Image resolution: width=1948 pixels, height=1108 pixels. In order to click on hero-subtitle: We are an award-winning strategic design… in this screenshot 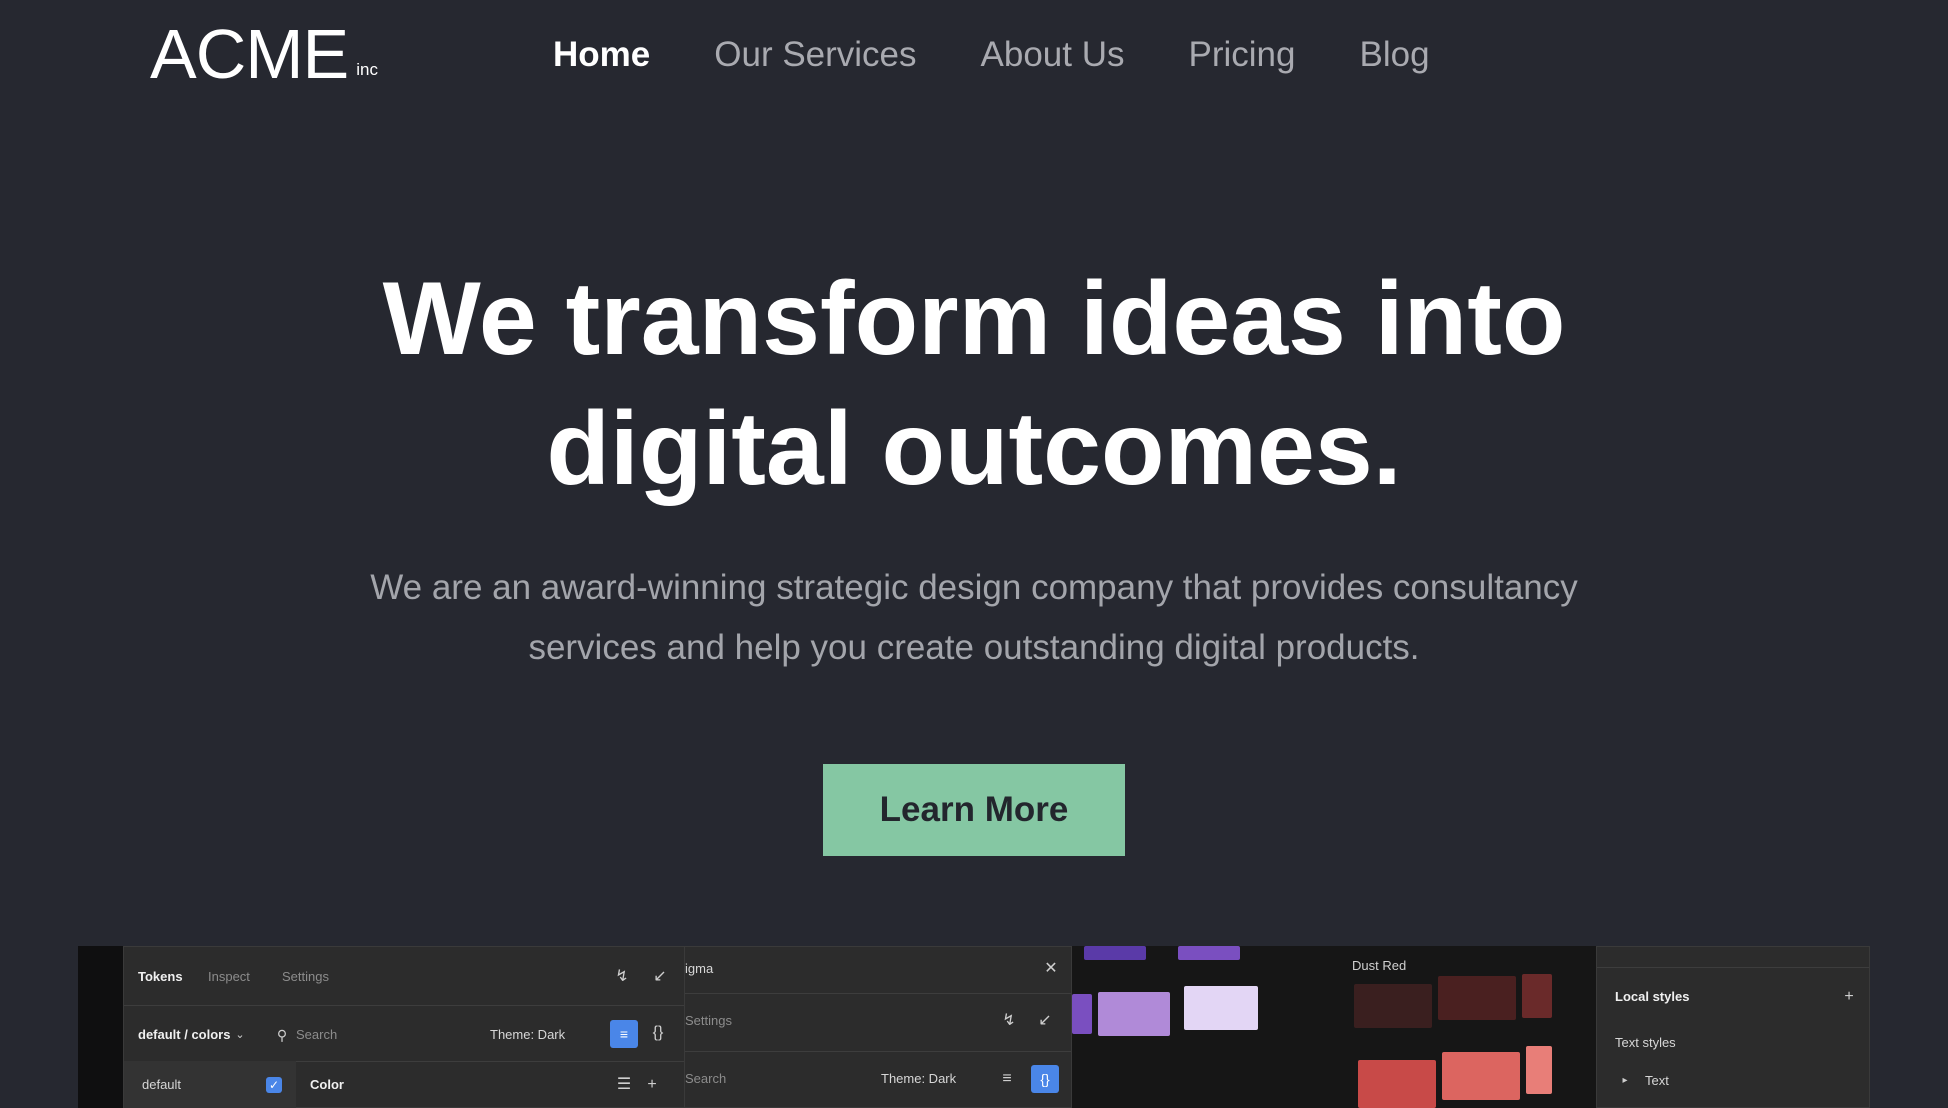, I will do `click(974, 618)`.